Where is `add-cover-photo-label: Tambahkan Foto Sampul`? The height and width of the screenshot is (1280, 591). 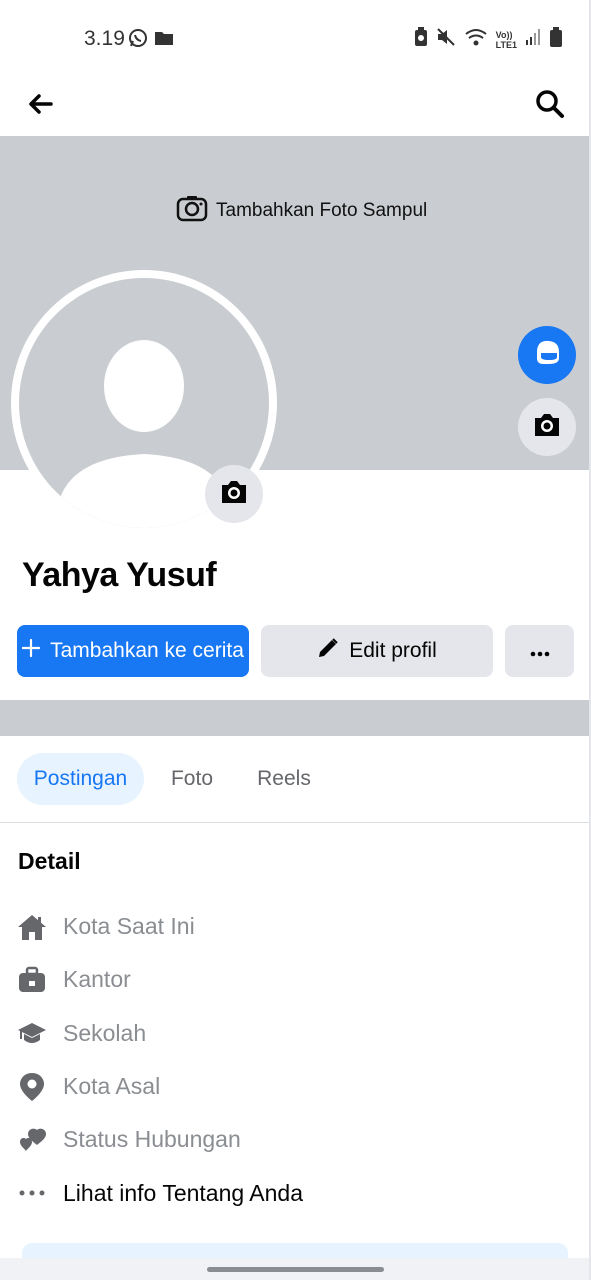 add-cover-photo-label: Tambahkan Foto Sampul is located at coordinates (322, 210).